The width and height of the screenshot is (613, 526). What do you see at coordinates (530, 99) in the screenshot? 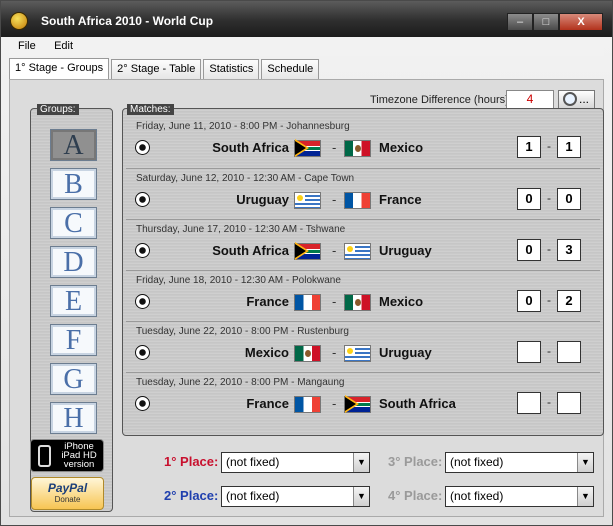
I see `timezone-input: 4` at bounding box center [530, 99].